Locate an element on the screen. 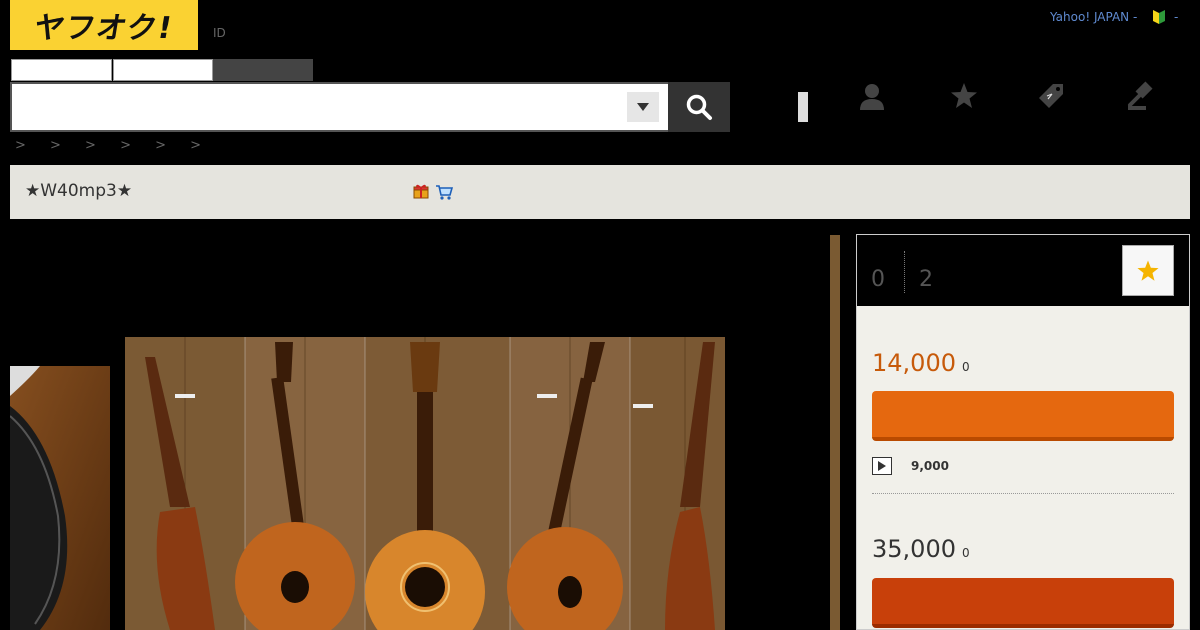 This screenshot has height=630, width=1200. expand-play-button is located at coordinates (882, 466).